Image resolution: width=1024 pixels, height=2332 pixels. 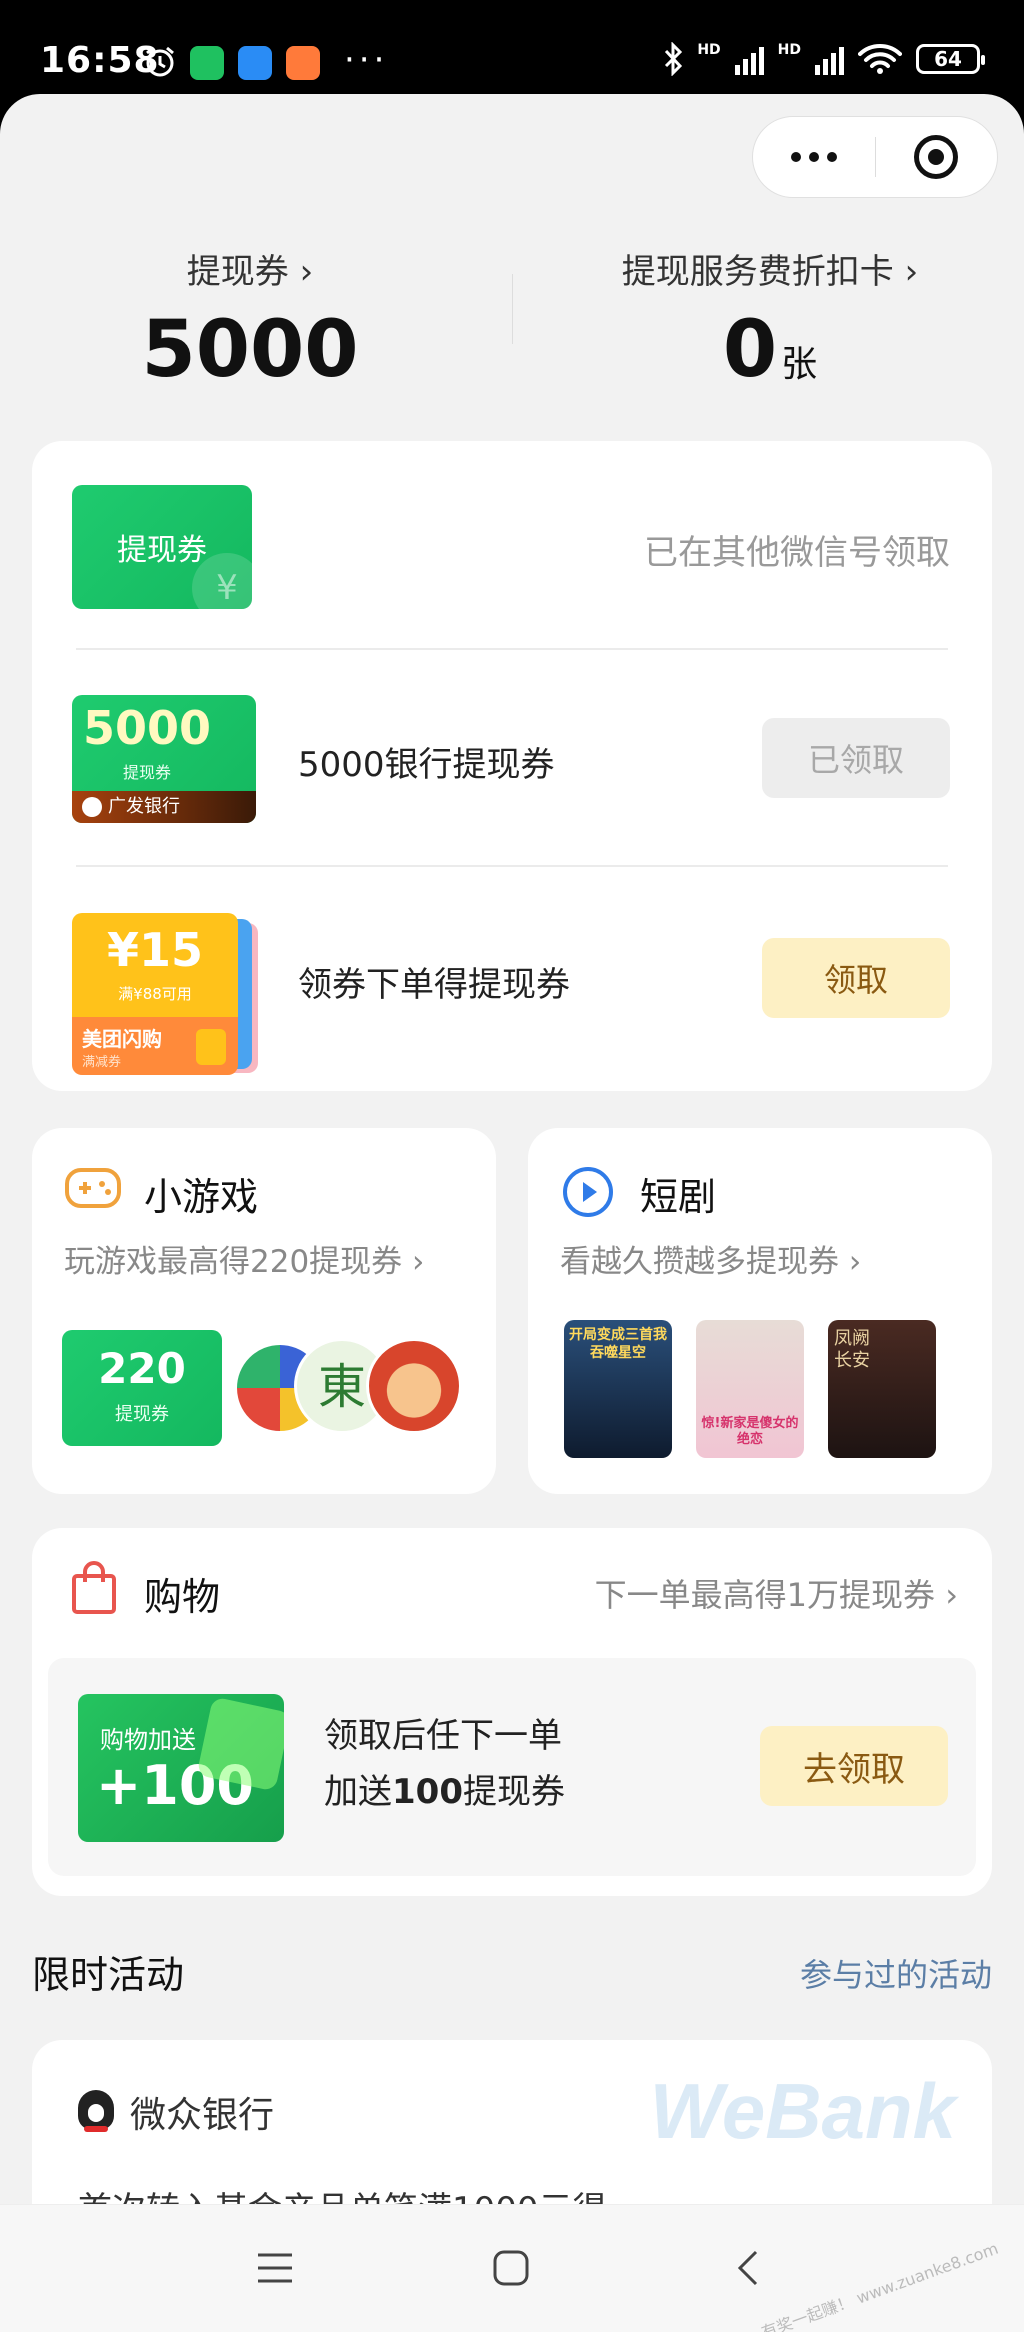 I want to click on webank-name: 微众银行, so click(x=202, y=2115).